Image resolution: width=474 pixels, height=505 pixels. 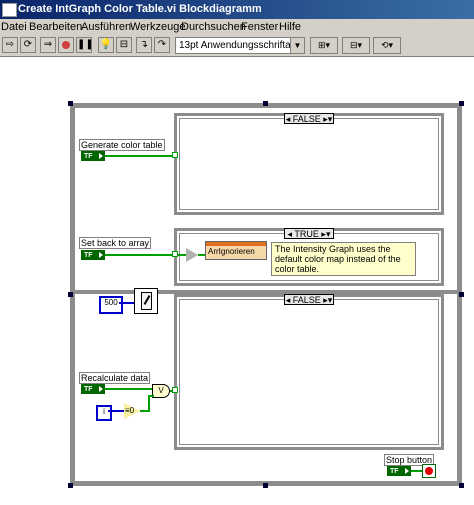 What do you see at coordinates (144, 45) in the screenshot?
I see `step-into-icon: ↴` at bounding box center [144, 45].